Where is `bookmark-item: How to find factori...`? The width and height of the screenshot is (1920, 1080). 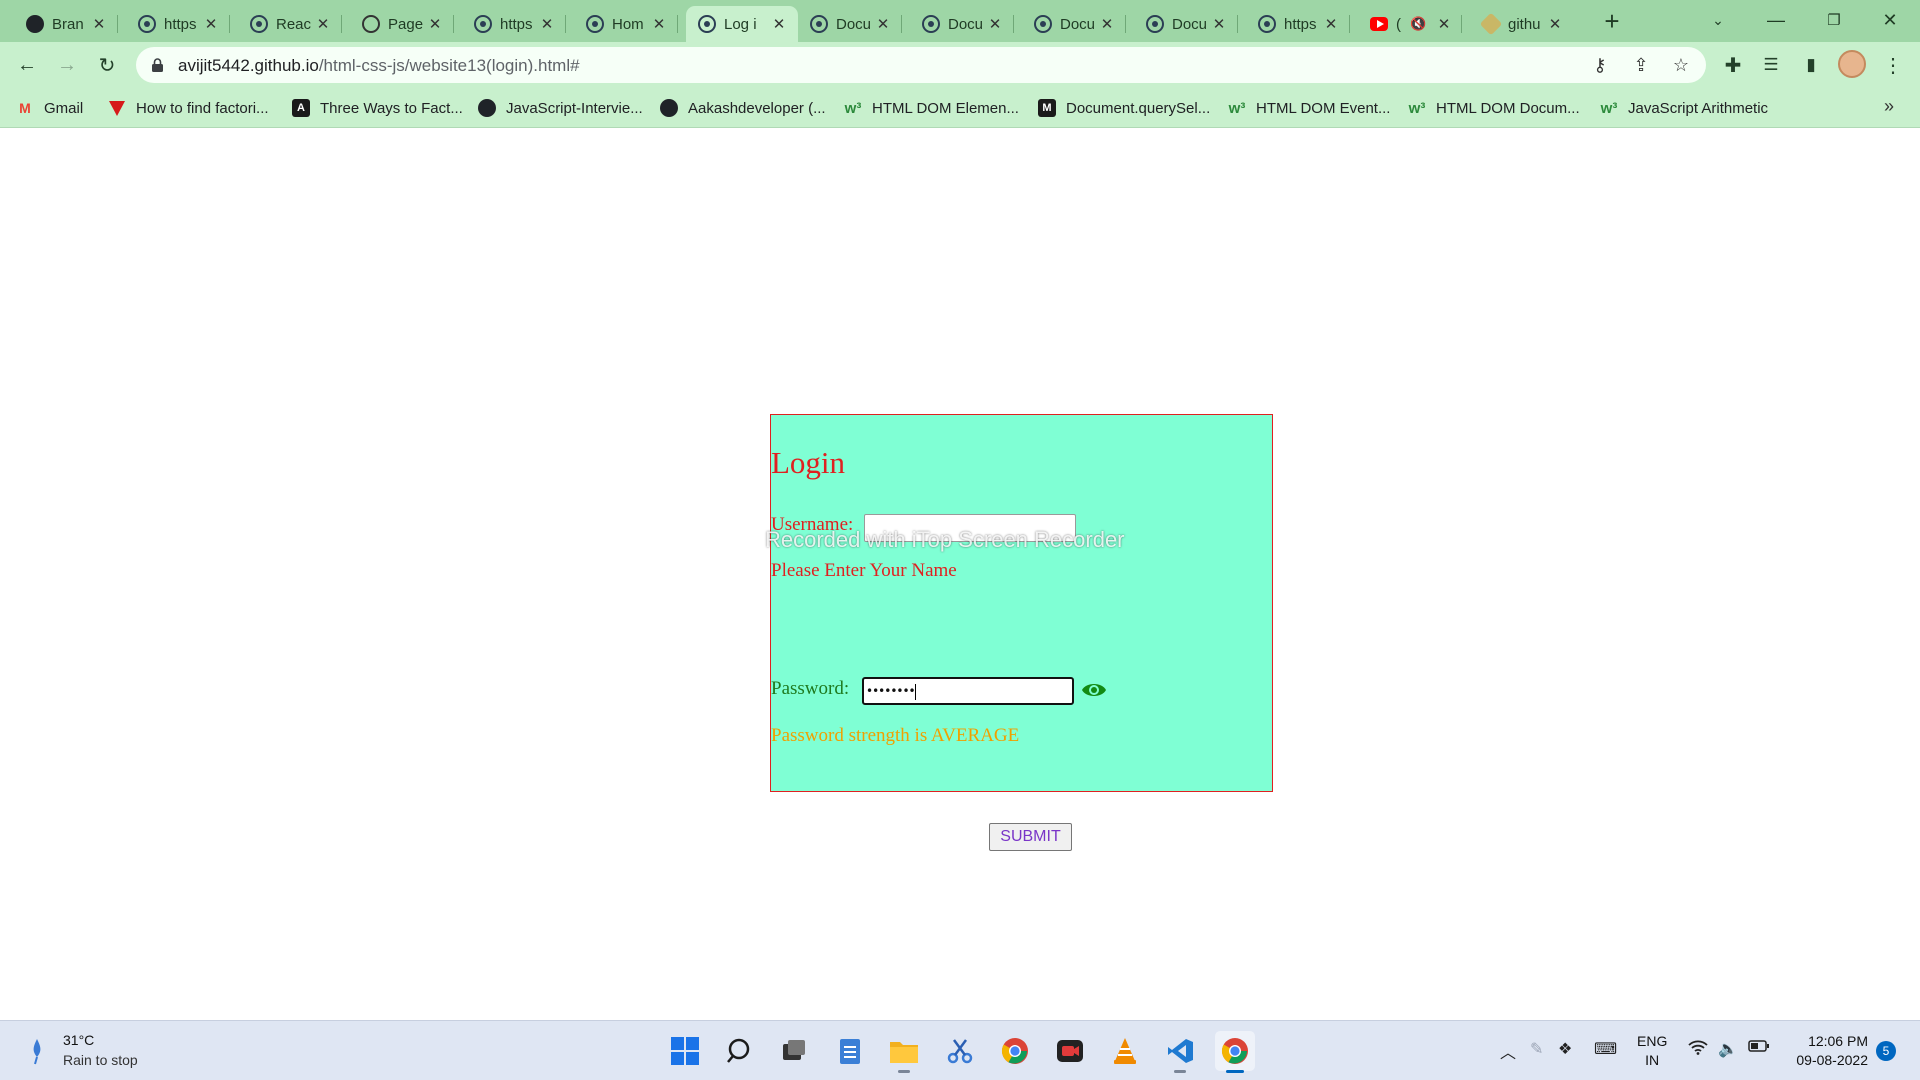 bookmark-item: How to find factori... is located at coordinates (188, 108).